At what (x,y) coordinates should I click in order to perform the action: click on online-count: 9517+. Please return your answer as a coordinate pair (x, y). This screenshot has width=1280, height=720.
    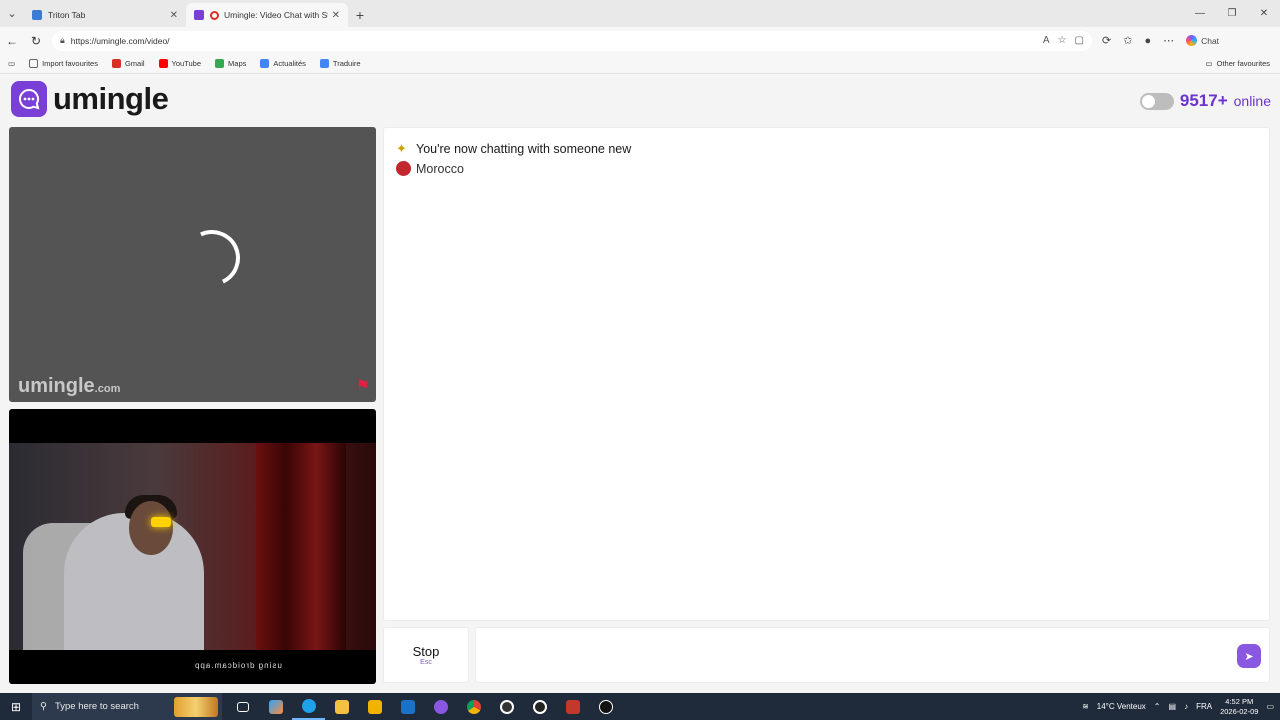
    Looking at the image, I should click on (1203, 100).